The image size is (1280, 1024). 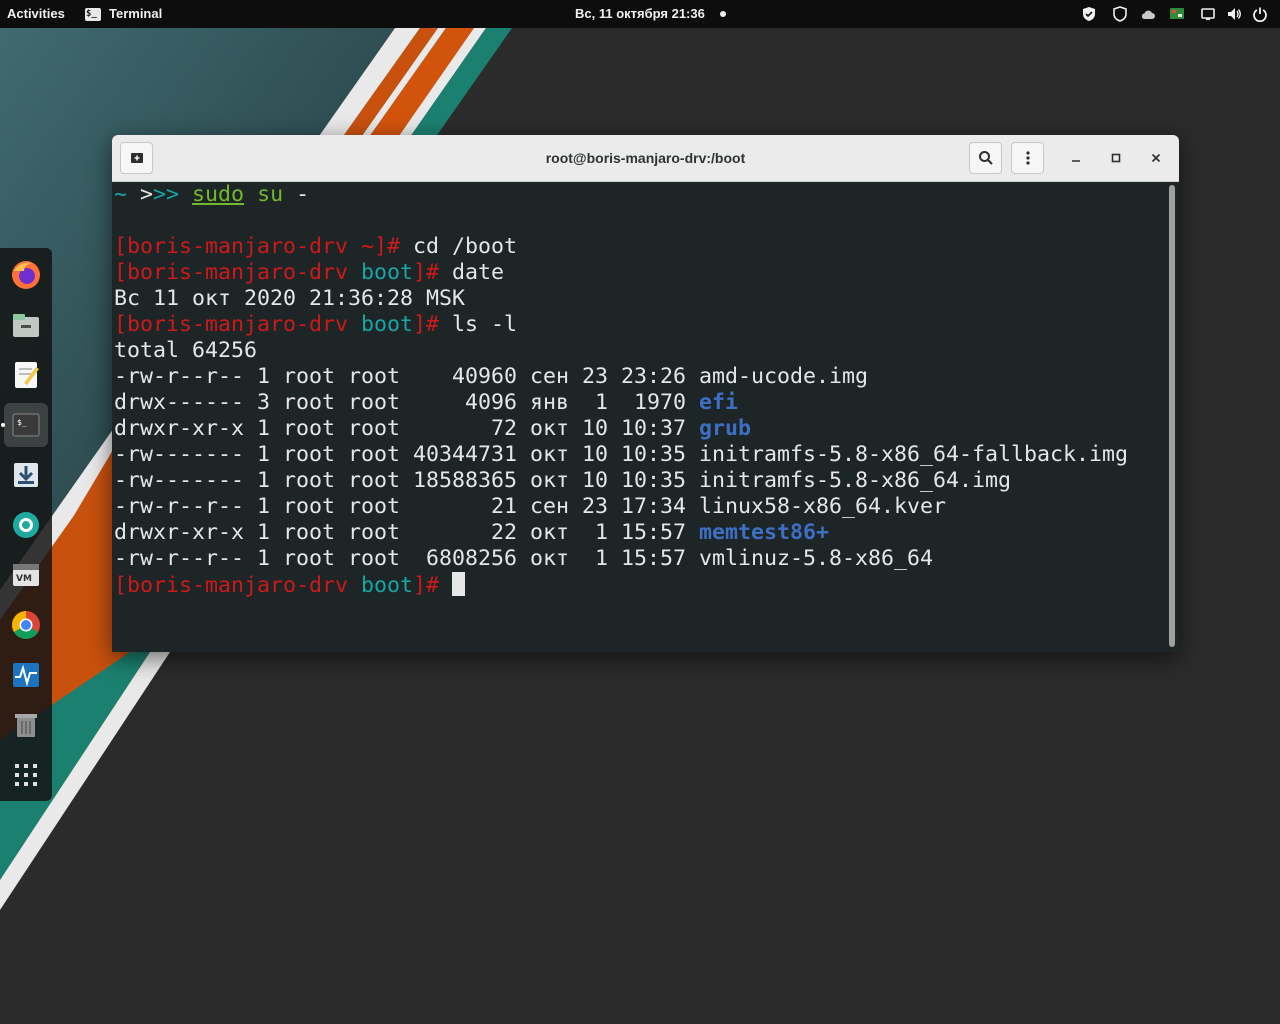 I want to click on terminal-text: drwx------ 3 root root 4096 янв 1 1970, so click(x=407, y=402).